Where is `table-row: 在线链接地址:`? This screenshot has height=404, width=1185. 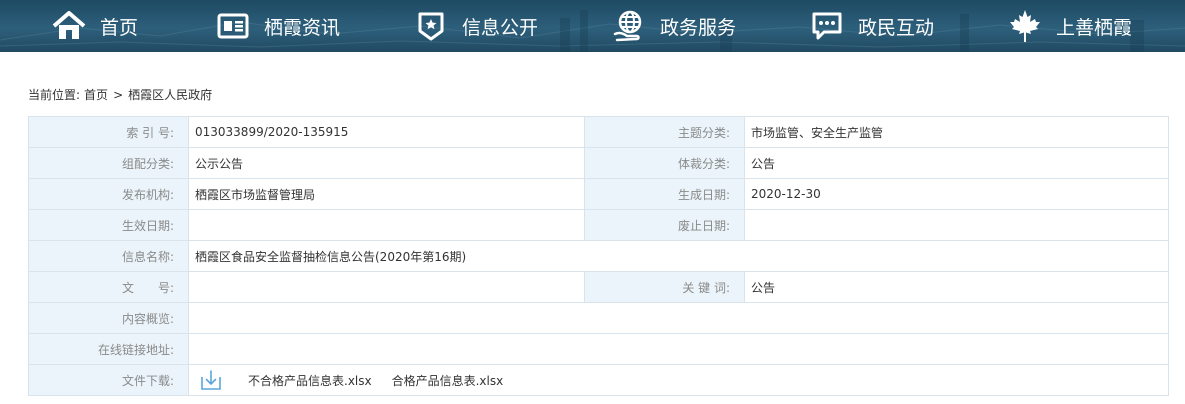 table-row: 在线链接地址: is located at coordinates (598, 349).